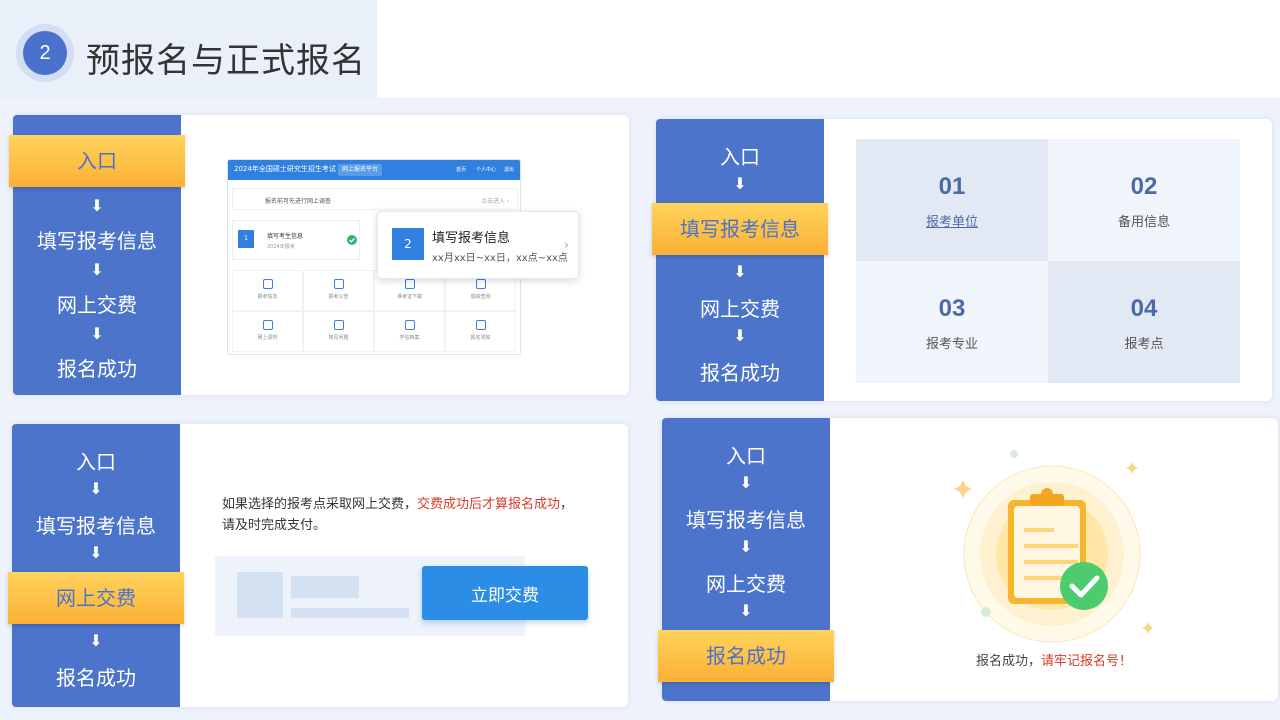 The width and height of the screenshot is (1280, 720). I want to click on field-unit: 01 报考单位, so click(952, 200).